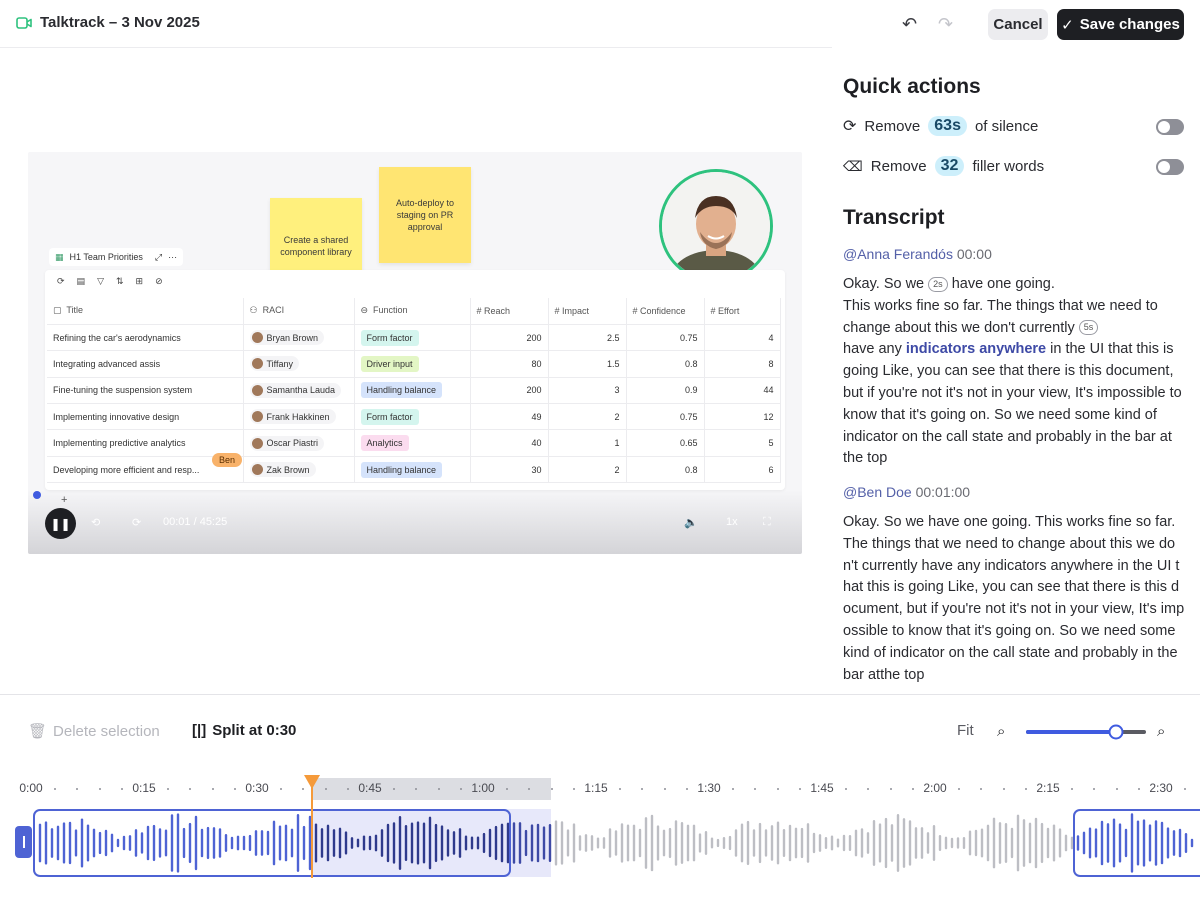  Describe the element at coordinates (1018, 24) in the screenshot. I see `cancel-button: Cancel` at that location.